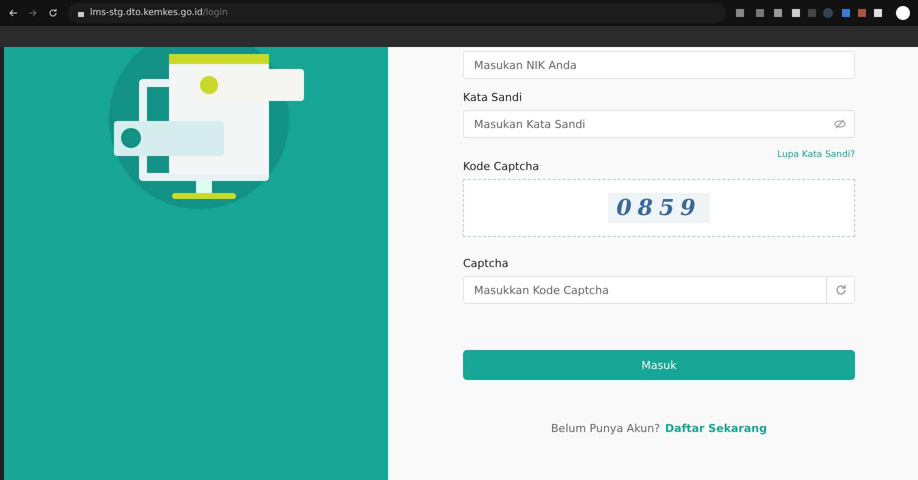 Image resolution: width=918 pixels, height=480 pixels. I want to click on register-link: Daftar Sekarang, so click(716, 428).